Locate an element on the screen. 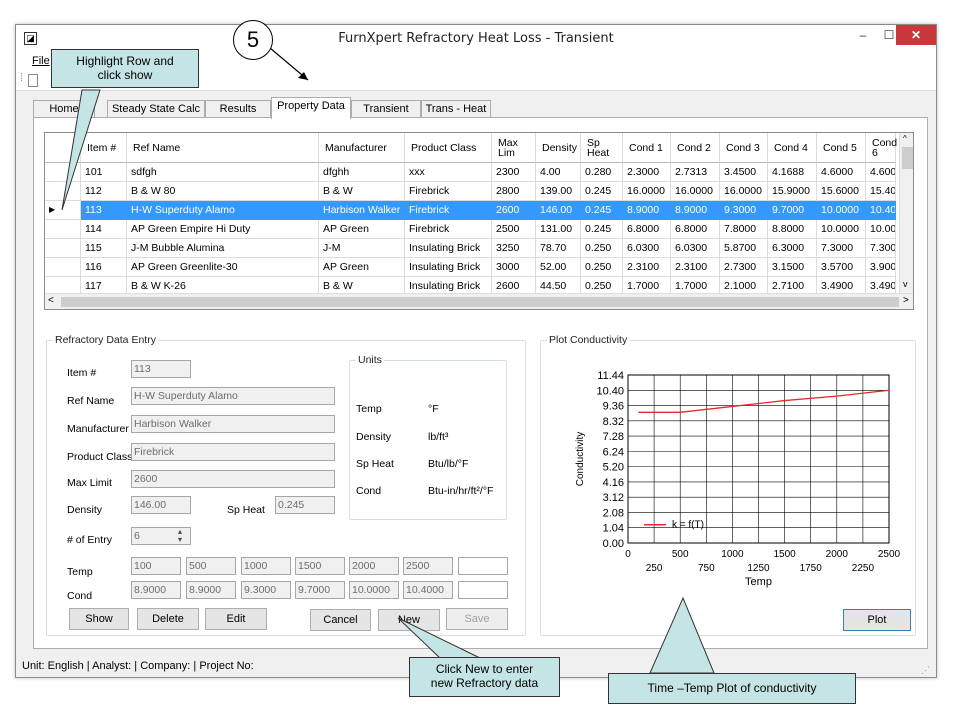 This screenshot has width=960, height=720. highlight-pointer is located at coordinates (81, 150).